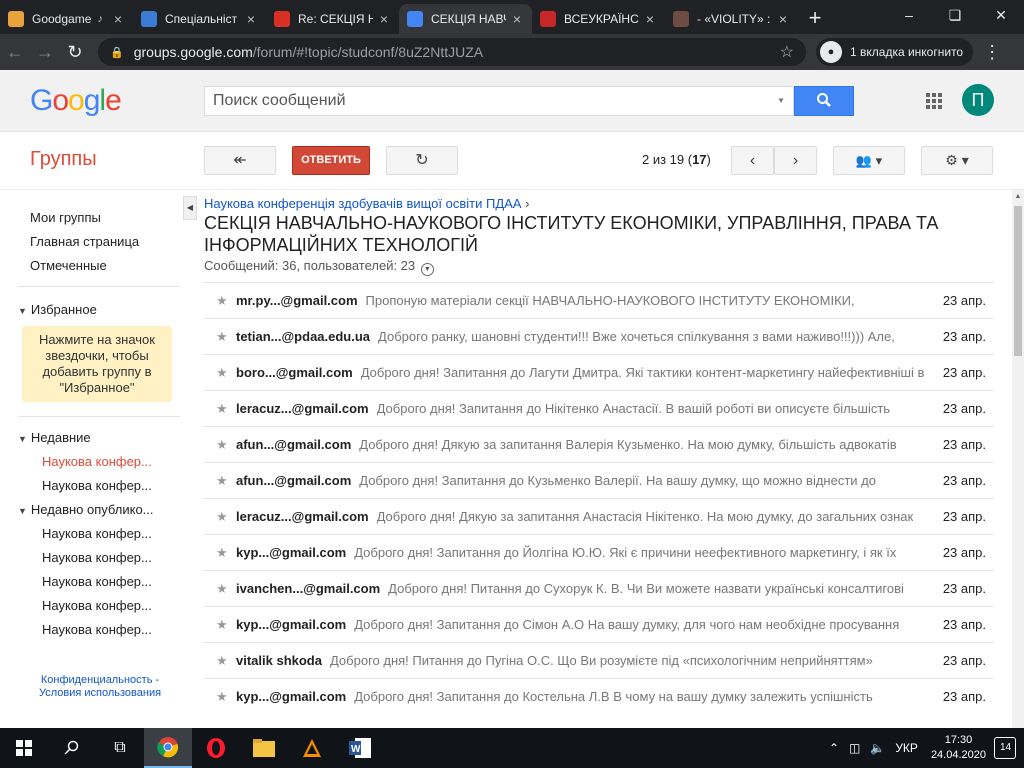  I want to click on vertical-scrollbar: ▲, so click(1018, 459).